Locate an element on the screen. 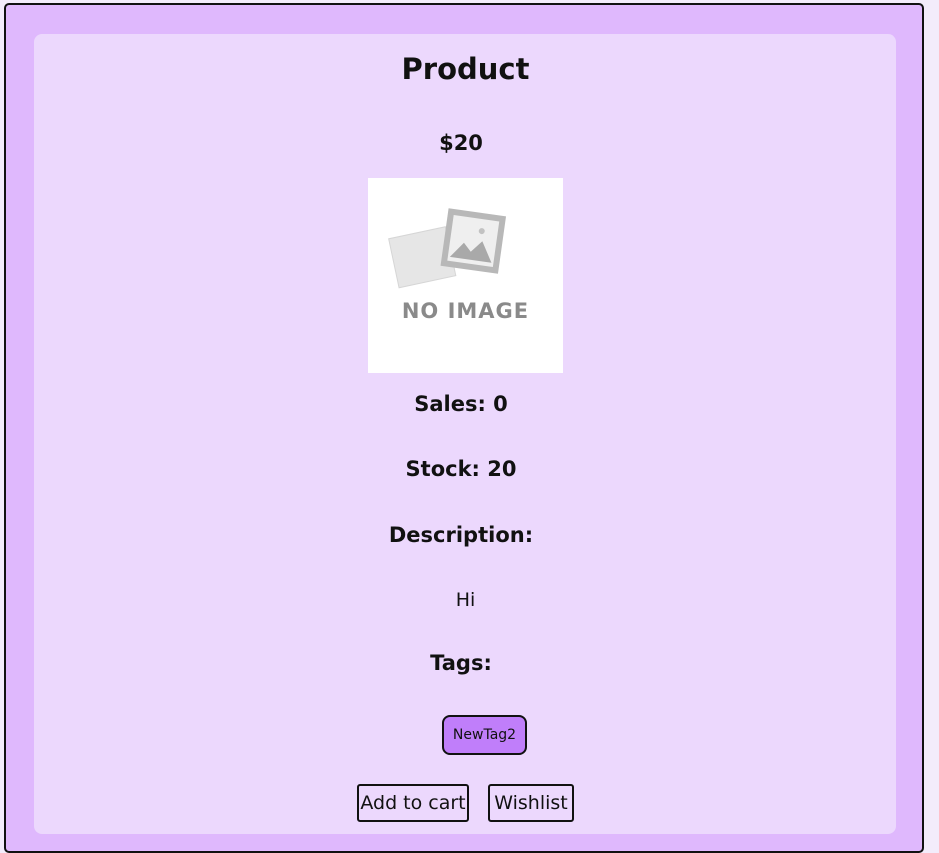 The image size is (939, 853). product-title: Product is located at coordinates (465, 69).